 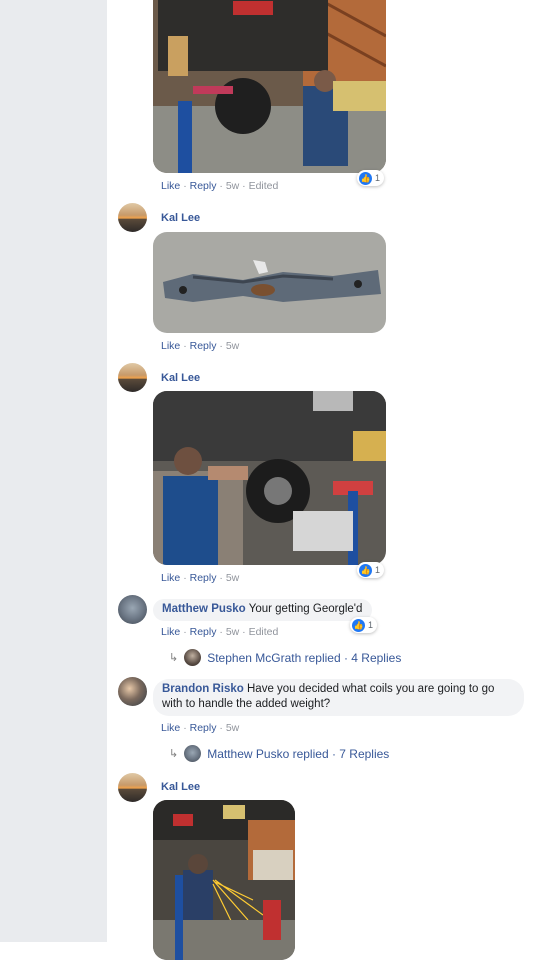 I want to click on crossmember-image, so click(x=269, y=282).